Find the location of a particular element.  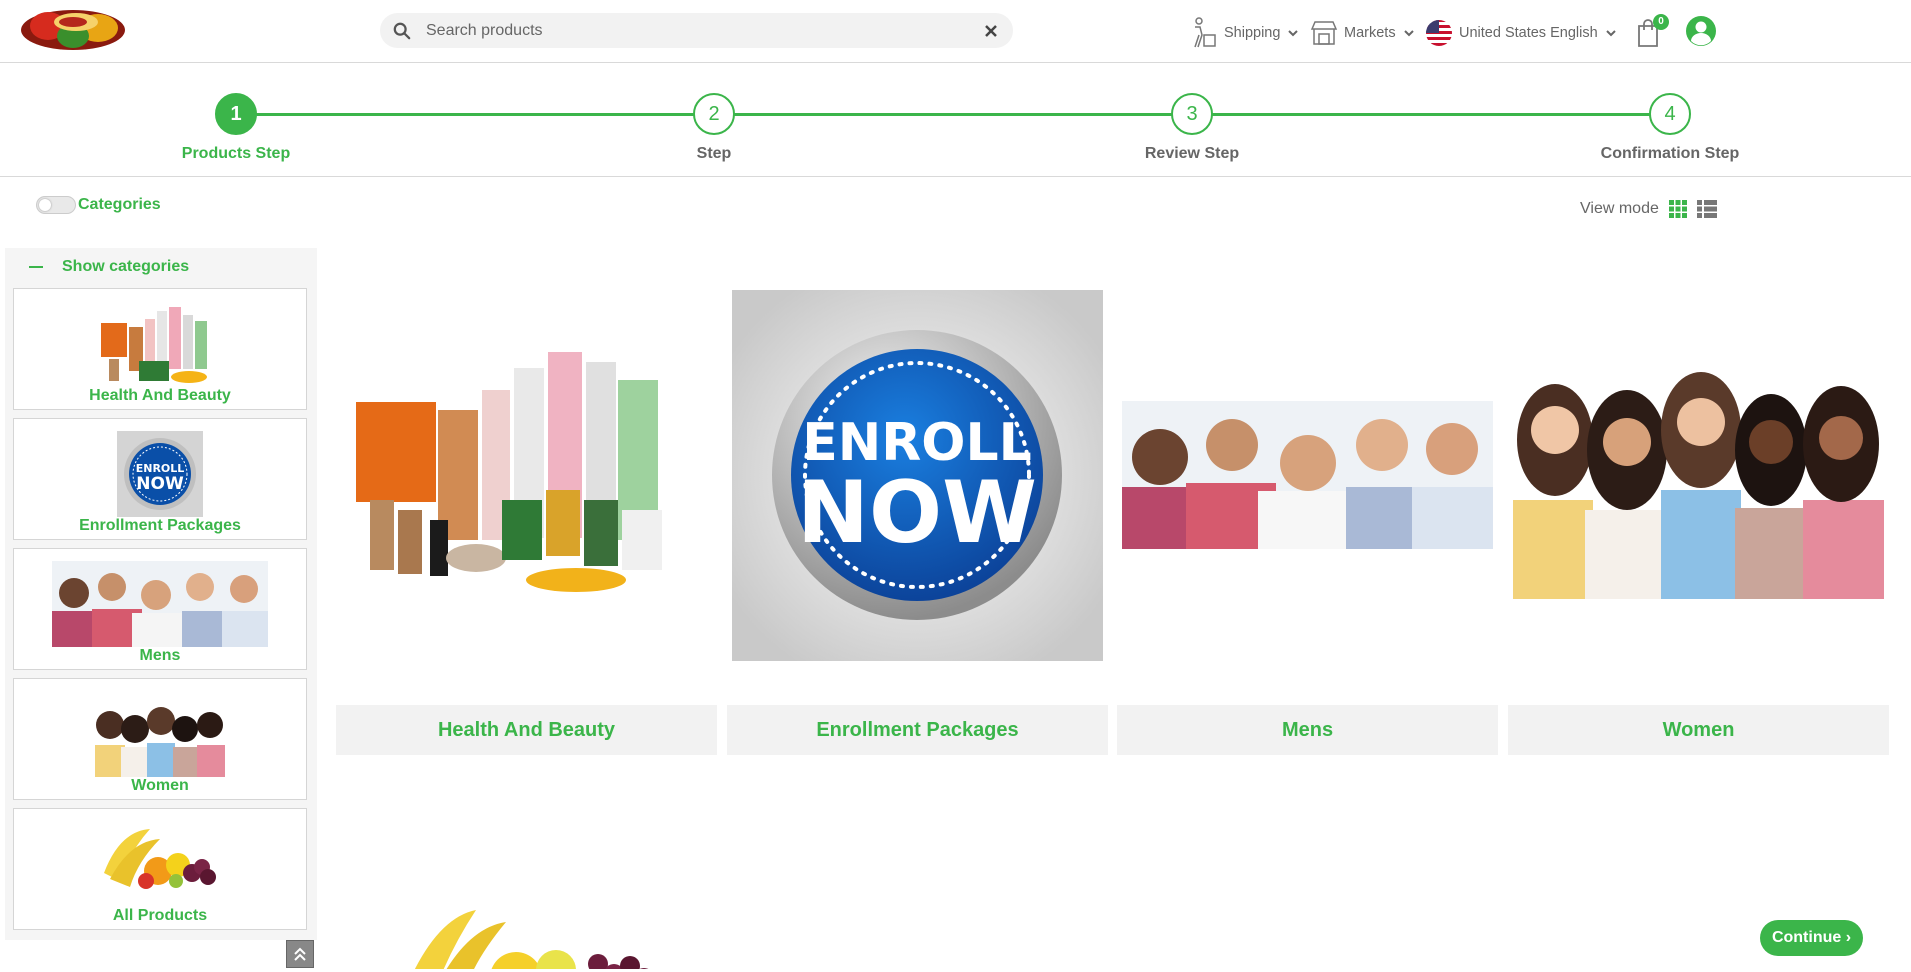

clear-icon is located at coordinates (991, 31).